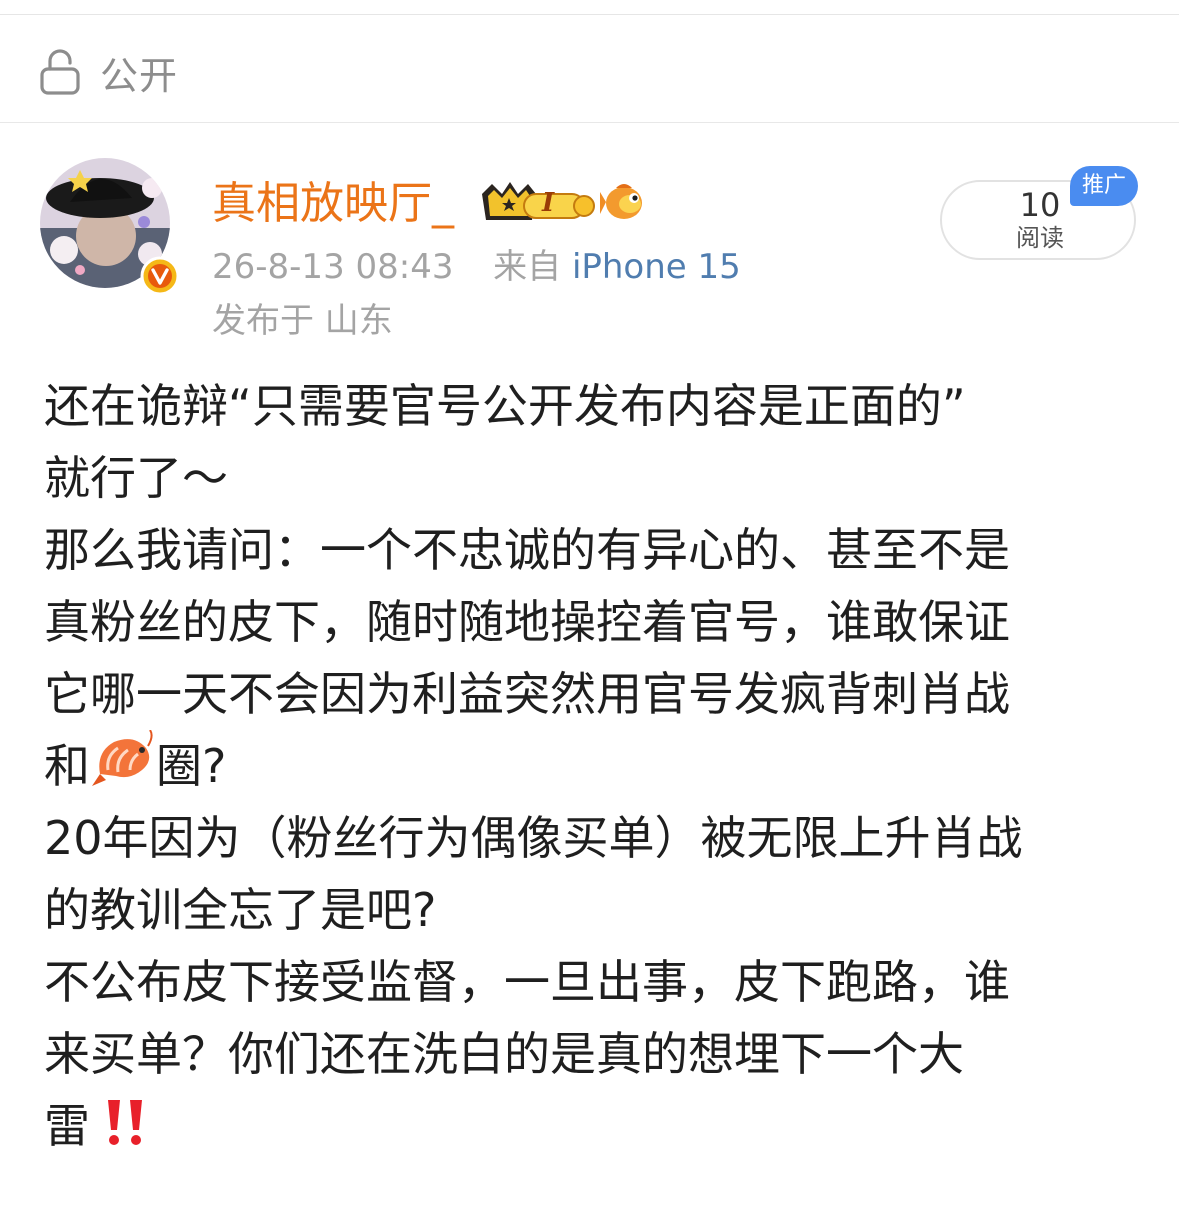 The image size is (1179, 1207). I want to click on avatar-container, so click(108, 224).